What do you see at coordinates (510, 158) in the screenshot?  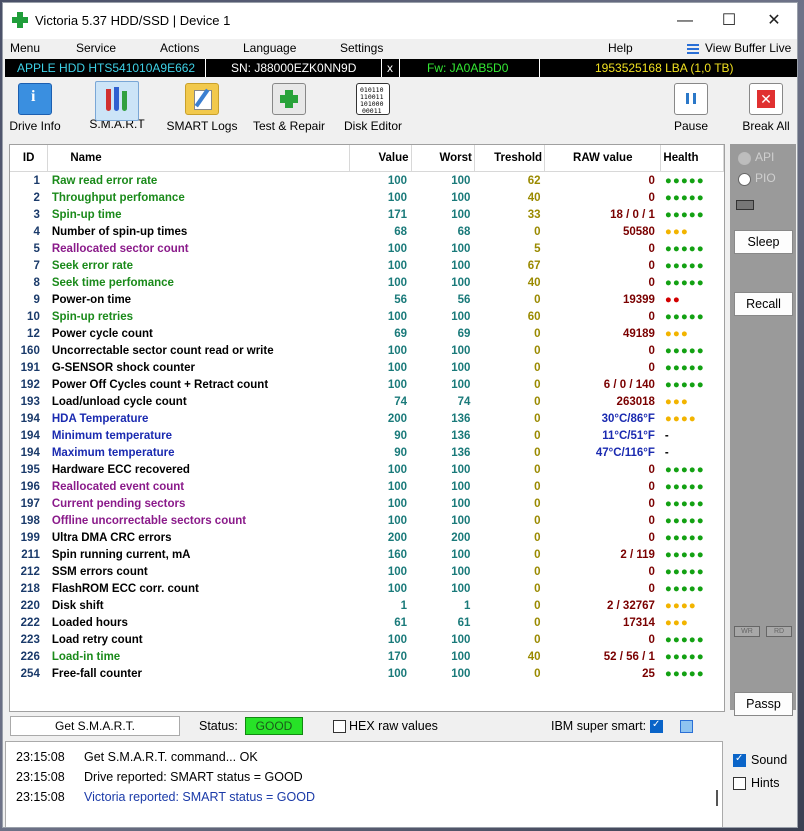 I see `col-threshold: Treshold` at bounding box center [510, 158].